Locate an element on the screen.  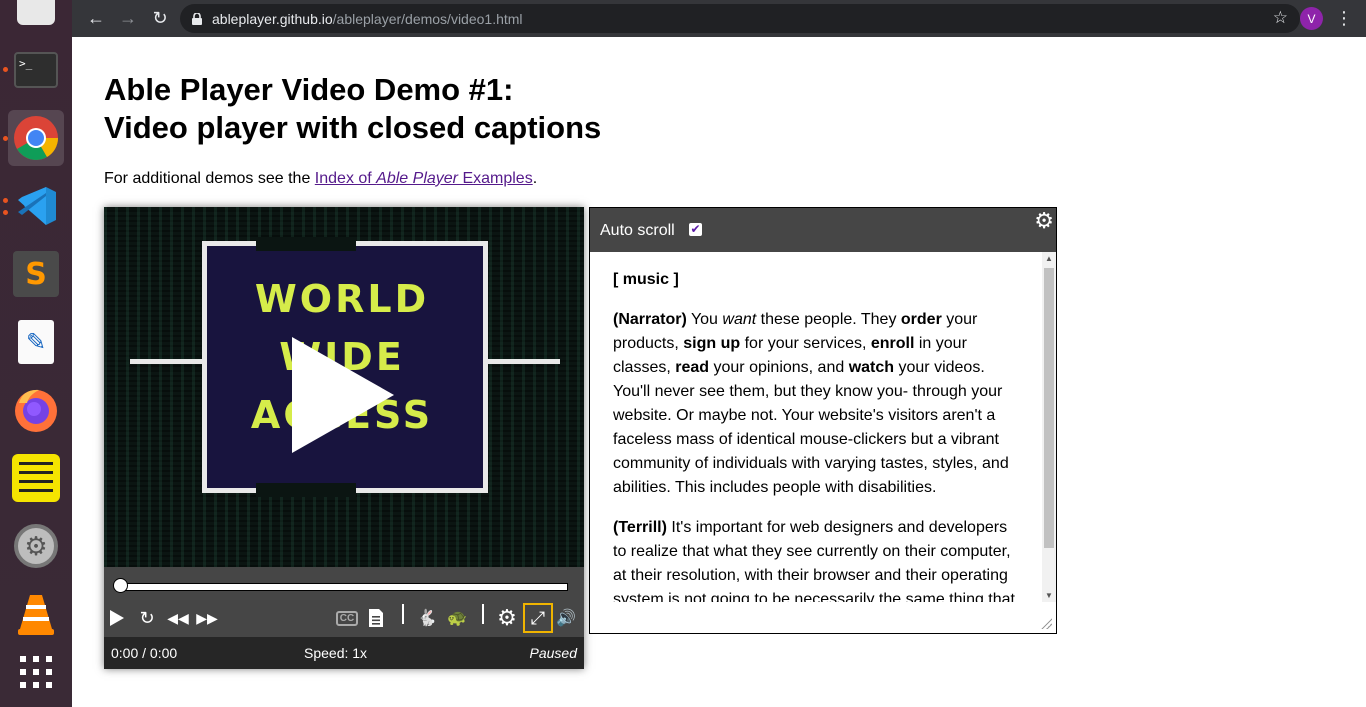
transcript-paragraph: [ music ] is located at coordinates (646, 279).